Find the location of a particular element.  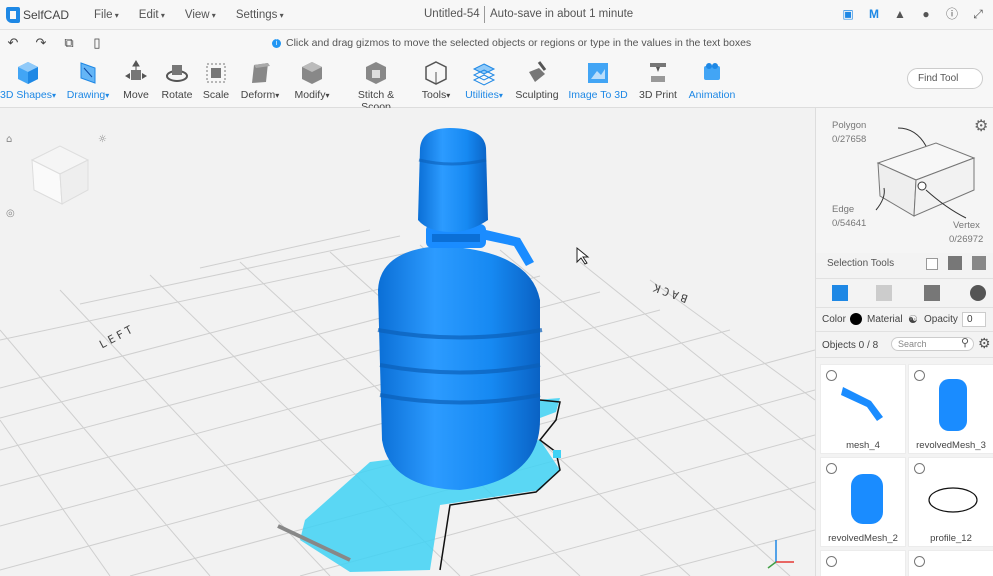

fullscreen-icon: ⤢ is located at coordinates (978, 14).